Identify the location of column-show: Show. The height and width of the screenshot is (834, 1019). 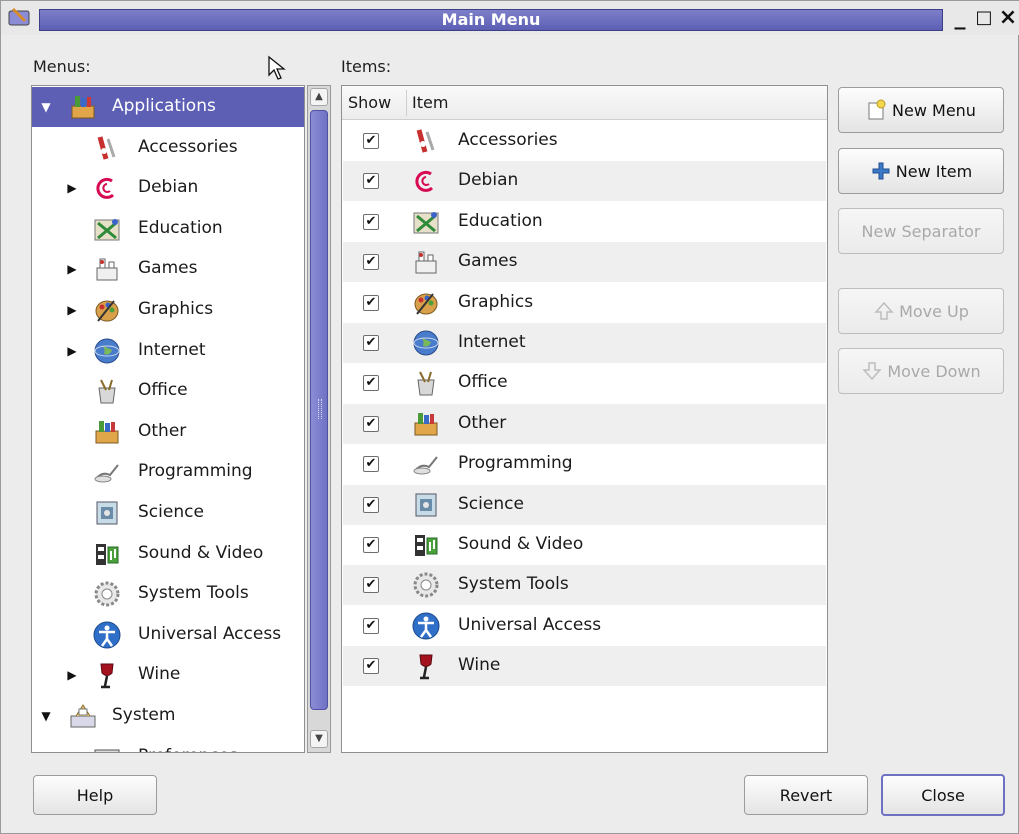
(369, 102).